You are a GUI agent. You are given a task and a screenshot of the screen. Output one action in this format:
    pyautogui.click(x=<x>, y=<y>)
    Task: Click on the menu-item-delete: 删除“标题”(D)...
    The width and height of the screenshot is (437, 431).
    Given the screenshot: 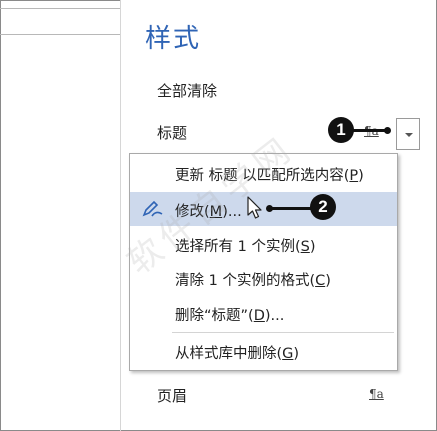 What is the action you would take?
    pyautogui.click(x=263, y=313)
    